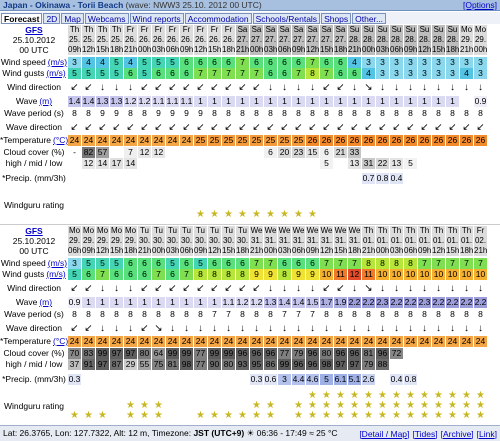  Describe the element at coordinates (75, 241) in the screenshot. I see `header-cell: 29.` at that location.